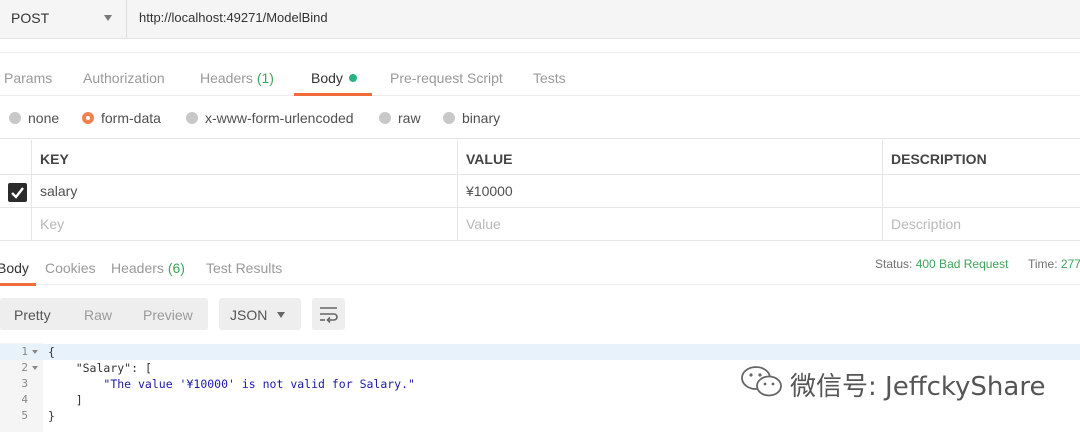  What do you see at coordinates (333, 94) in the screenshot?
I see `active-tab-underline` at bounding box center [333, 94].